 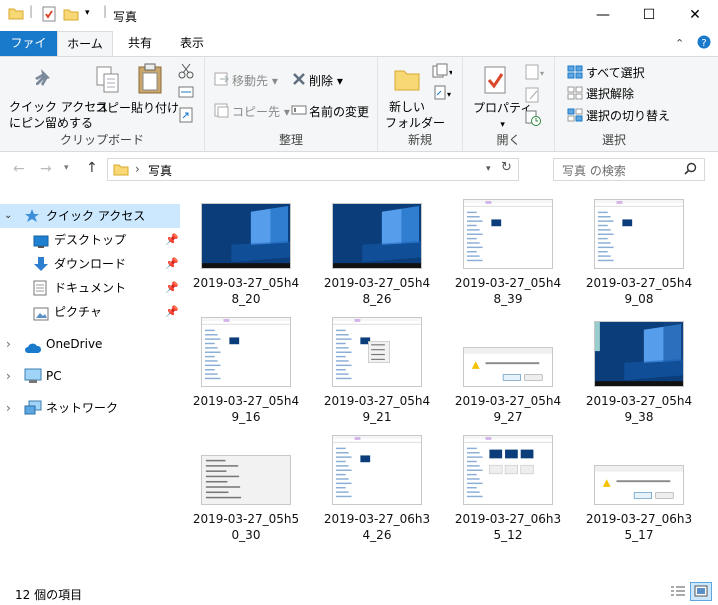 I want to click on cut-icon, so click(x=186, y=72).